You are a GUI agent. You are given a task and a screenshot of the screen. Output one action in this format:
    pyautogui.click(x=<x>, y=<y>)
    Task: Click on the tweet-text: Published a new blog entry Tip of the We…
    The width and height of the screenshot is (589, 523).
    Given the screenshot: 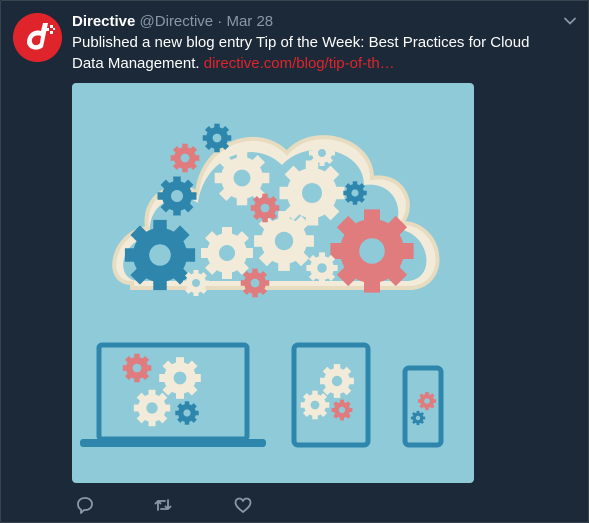 What is the action you would take?
    pyautogui.click(x=307, y=53)
    